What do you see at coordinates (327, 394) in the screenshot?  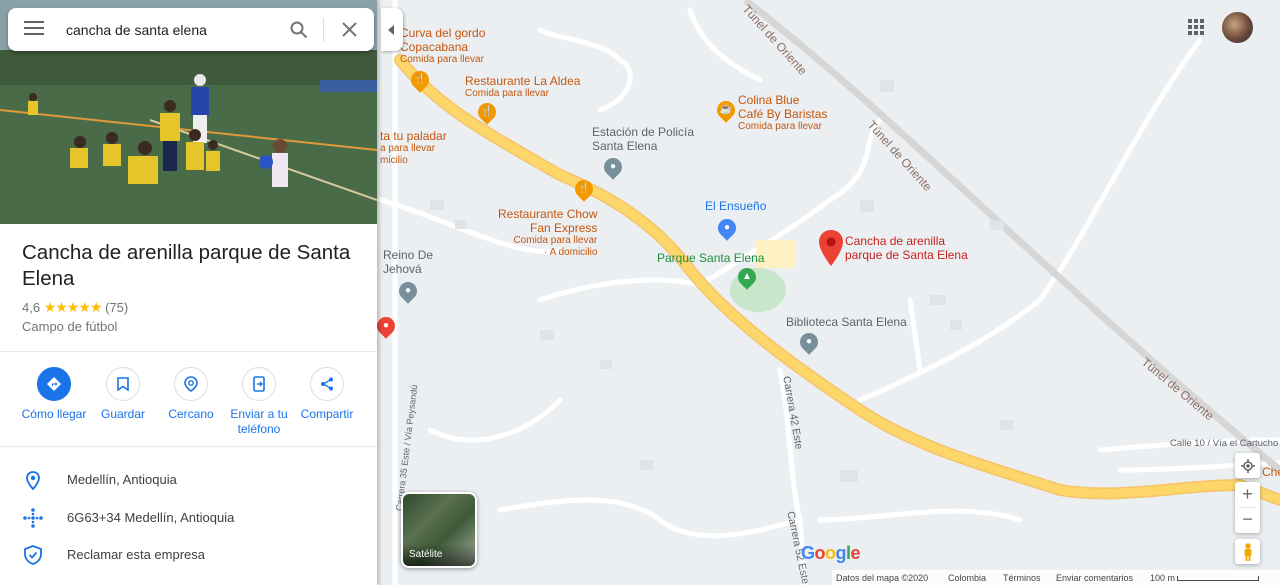 I see `share-button: Compartir` at bounding box center [327, 394].